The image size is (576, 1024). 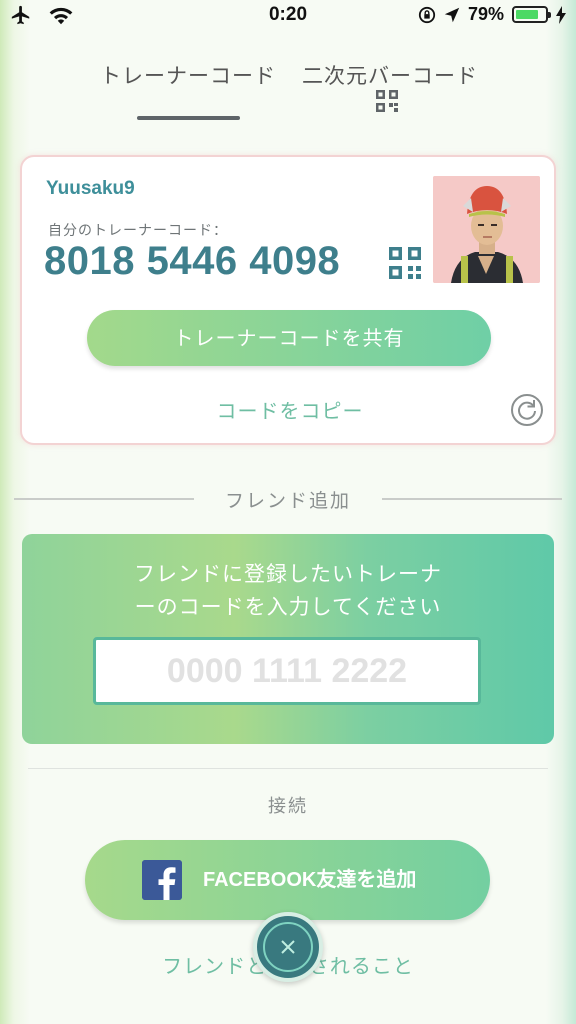 What do you see at coordinates (287, 671) in the screenshot?
I see `trainer-code-input` at bounding box center [287, 671].